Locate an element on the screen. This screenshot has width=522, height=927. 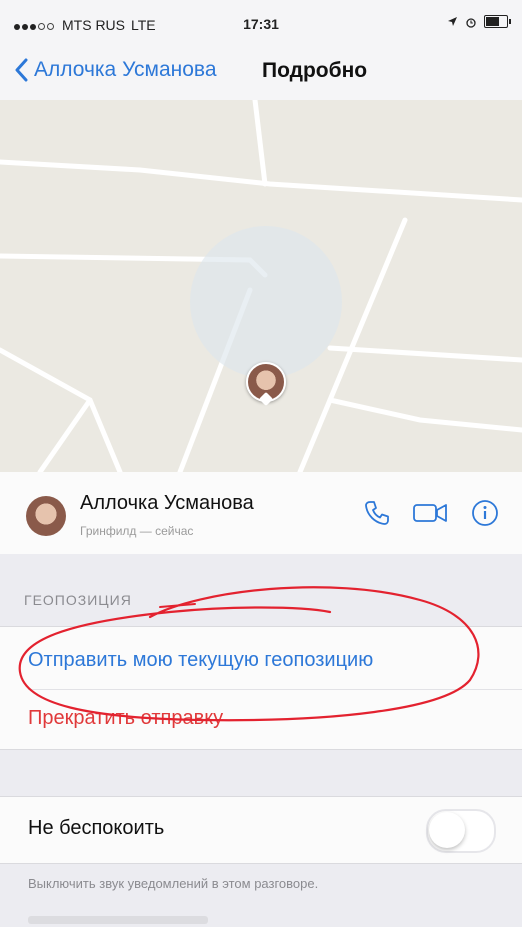
status-right is located at coordinates (479, 21).